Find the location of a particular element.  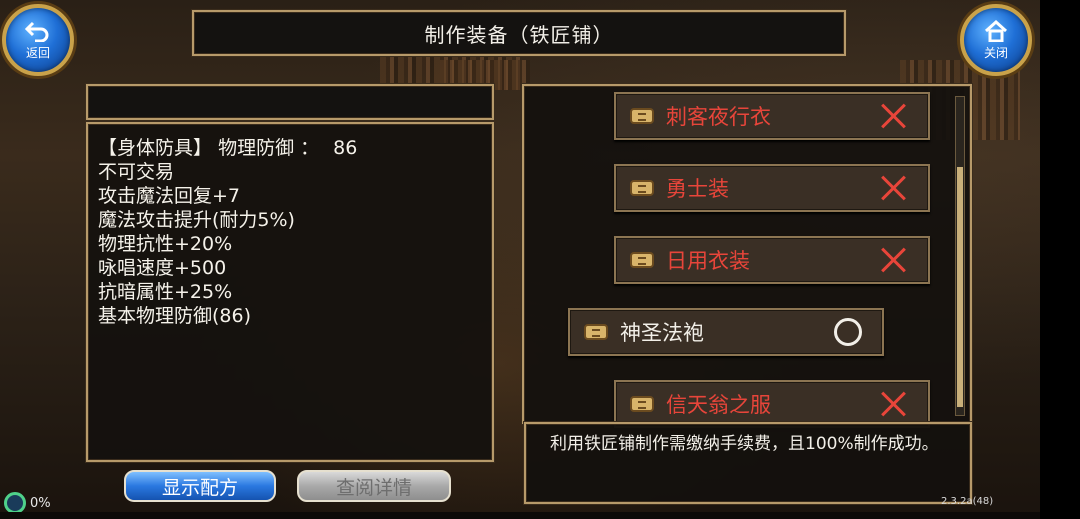

recipe-name: 刺客夜行衣 is located at coordinates (718, 117).